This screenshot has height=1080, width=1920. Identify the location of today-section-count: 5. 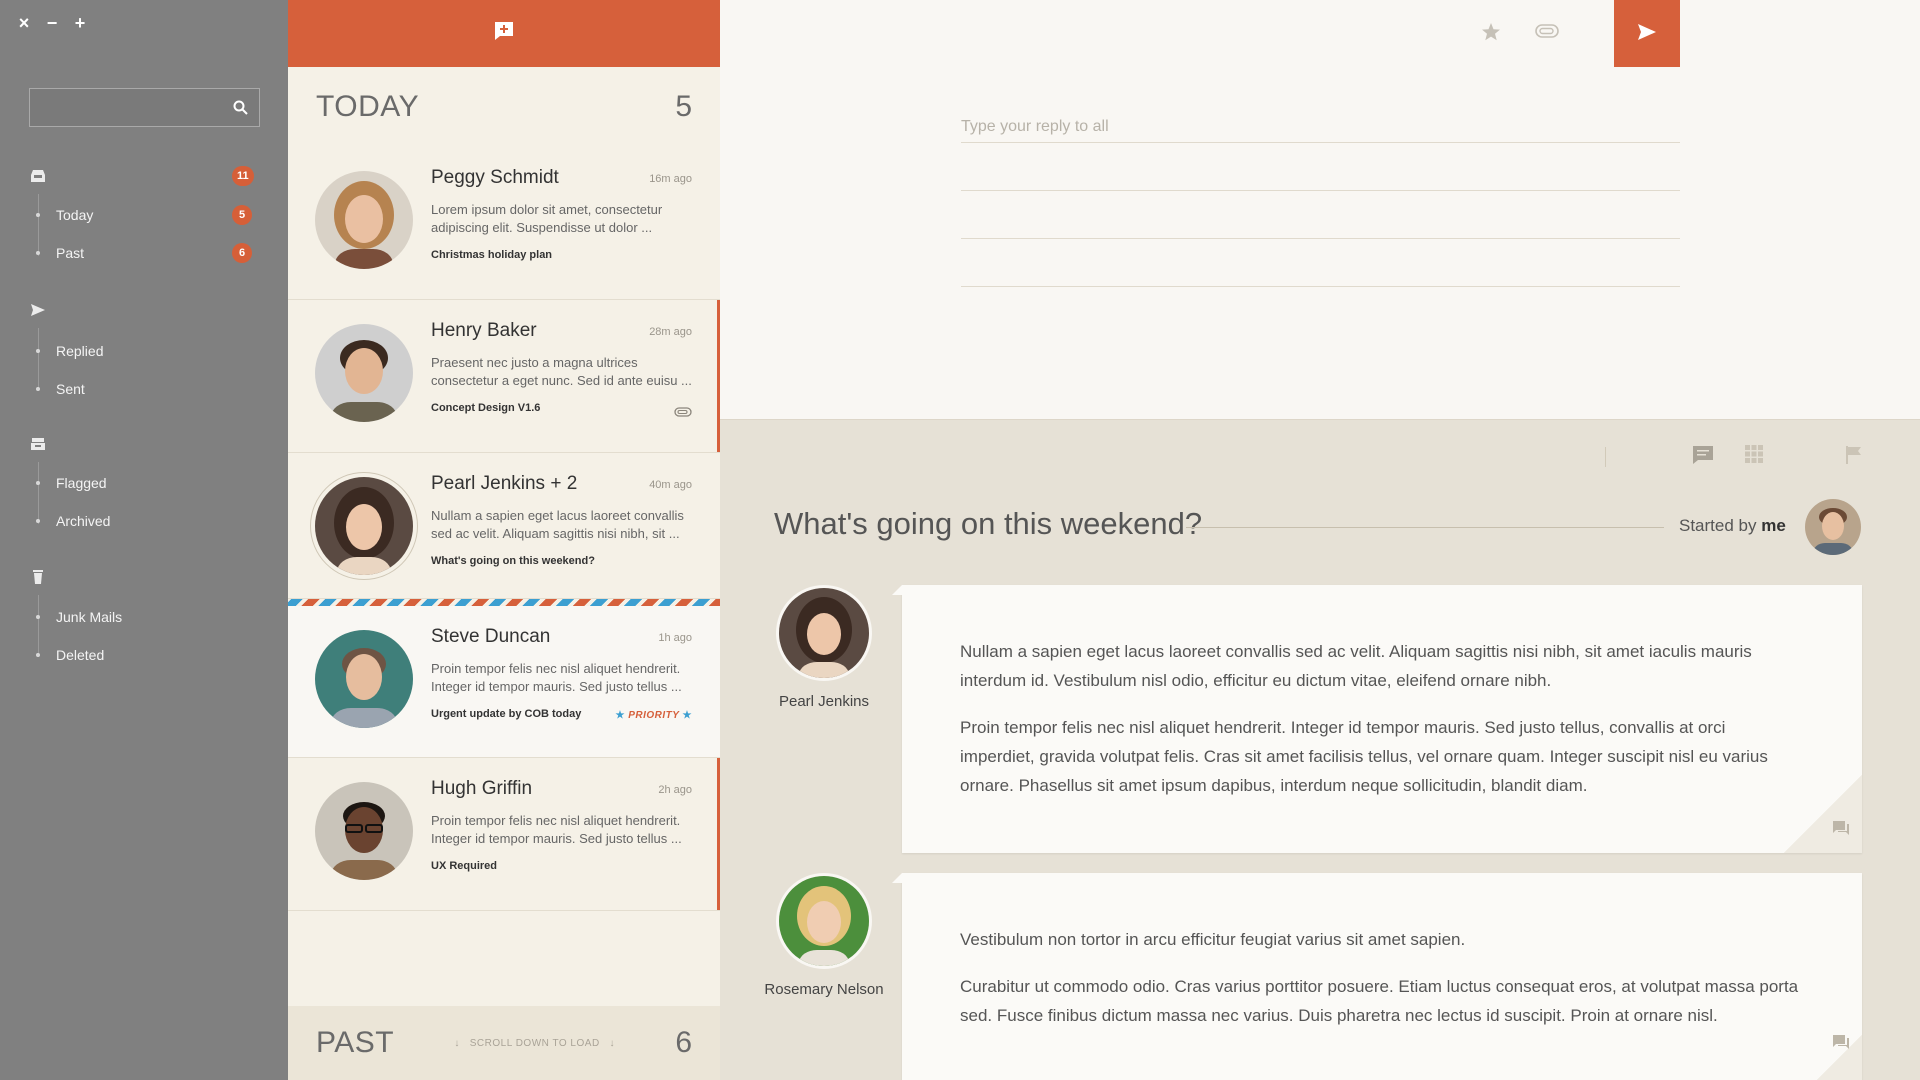
(683, 106).